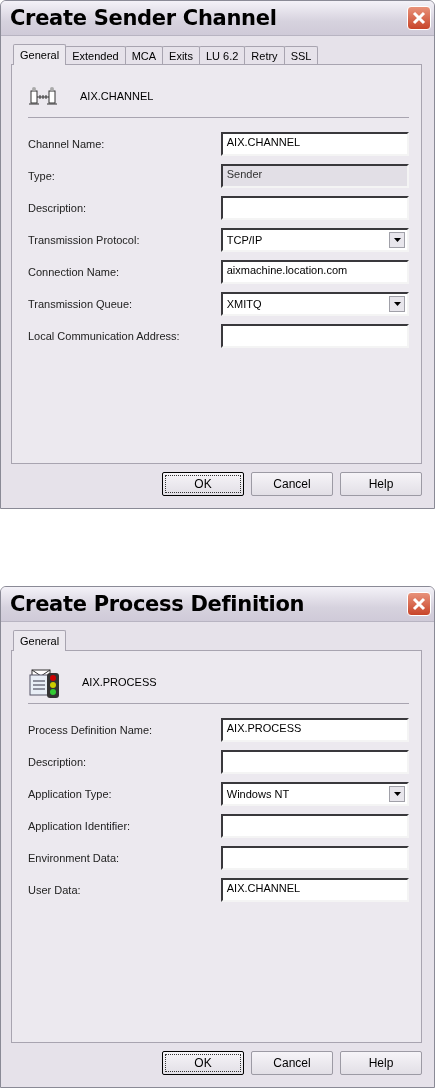 The width and height of the screenshot is (445, 1091). What do you see at coordinates (301, 55) in the screenshot?
I see `tab: SSL` at bounding box center [301, 55].